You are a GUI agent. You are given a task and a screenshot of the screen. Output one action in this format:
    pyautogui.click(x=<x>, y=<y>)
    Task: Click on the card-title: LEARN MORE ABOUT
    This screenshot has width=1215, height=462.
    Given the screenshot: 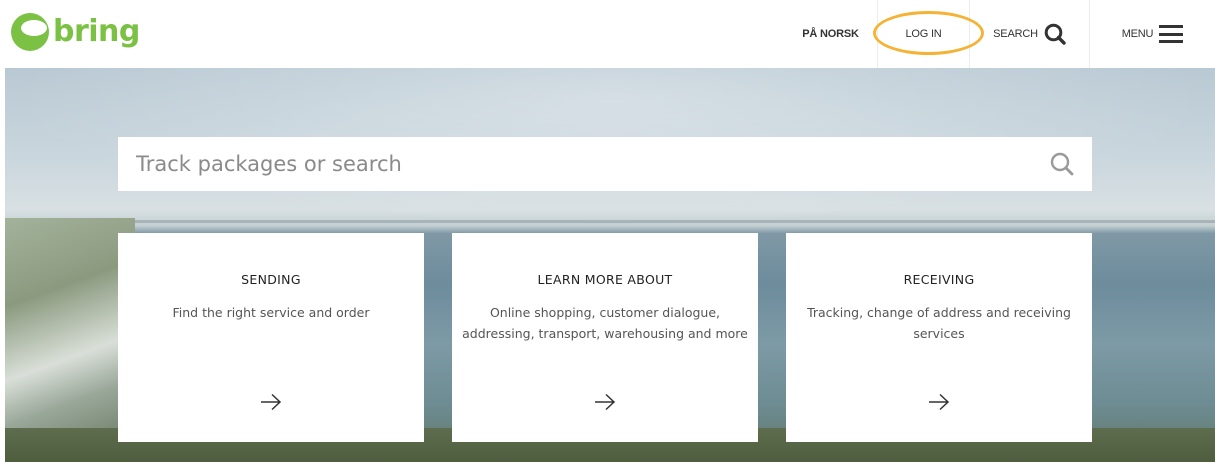 What is the action you would take?
    pyautogui.click(x=605, y=279)
    